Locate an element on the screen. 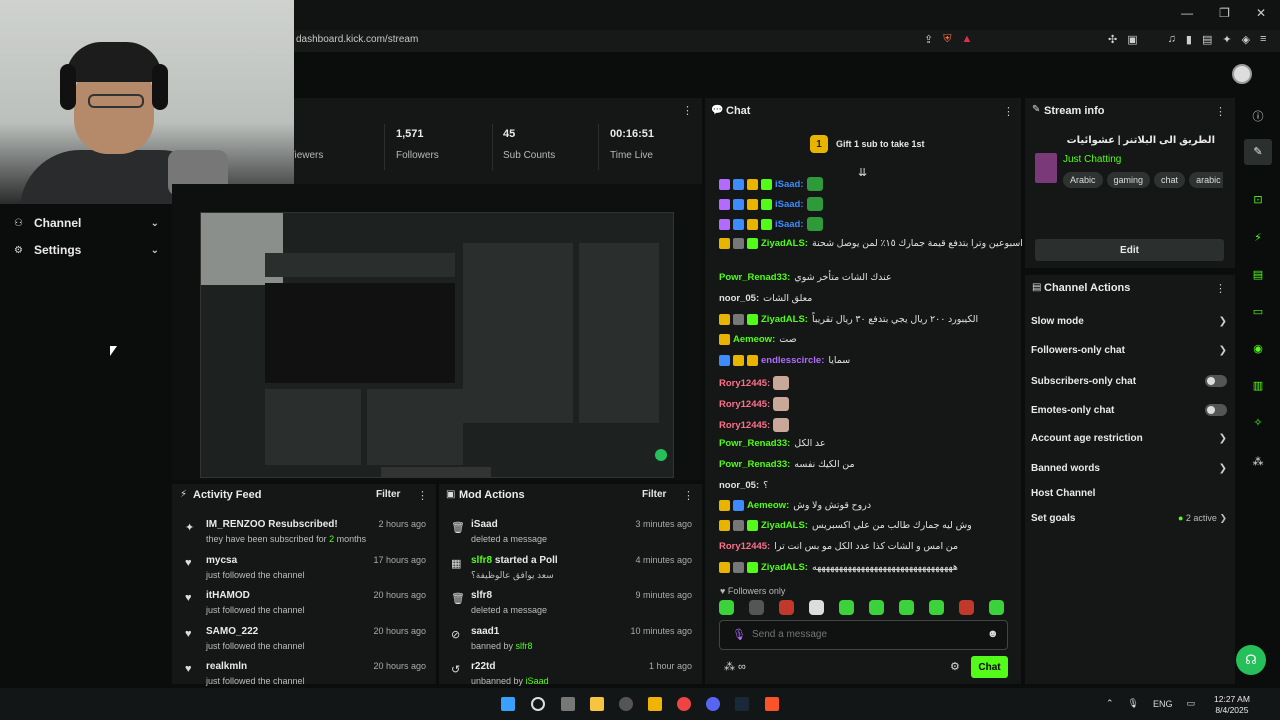 Image resolution: width=1280 pixels, height=720 pixels. scroll-down-icon: ⇊ is located at coordinates (862, 172).